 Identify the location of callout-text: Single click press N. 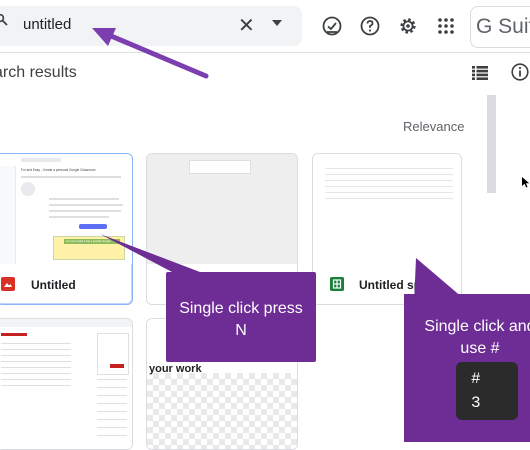
(241, 319).